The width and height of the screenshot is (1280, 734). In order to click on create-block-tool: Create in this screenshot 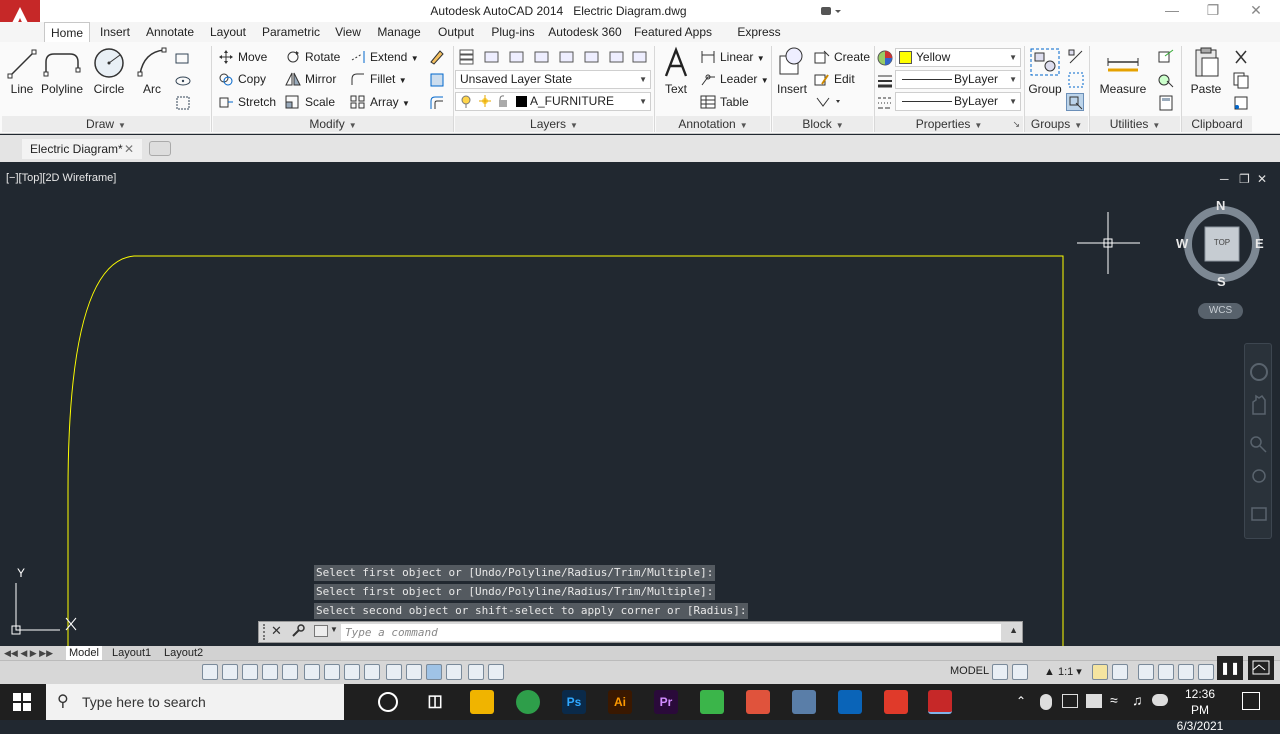, I will do `click(842, 57)`.